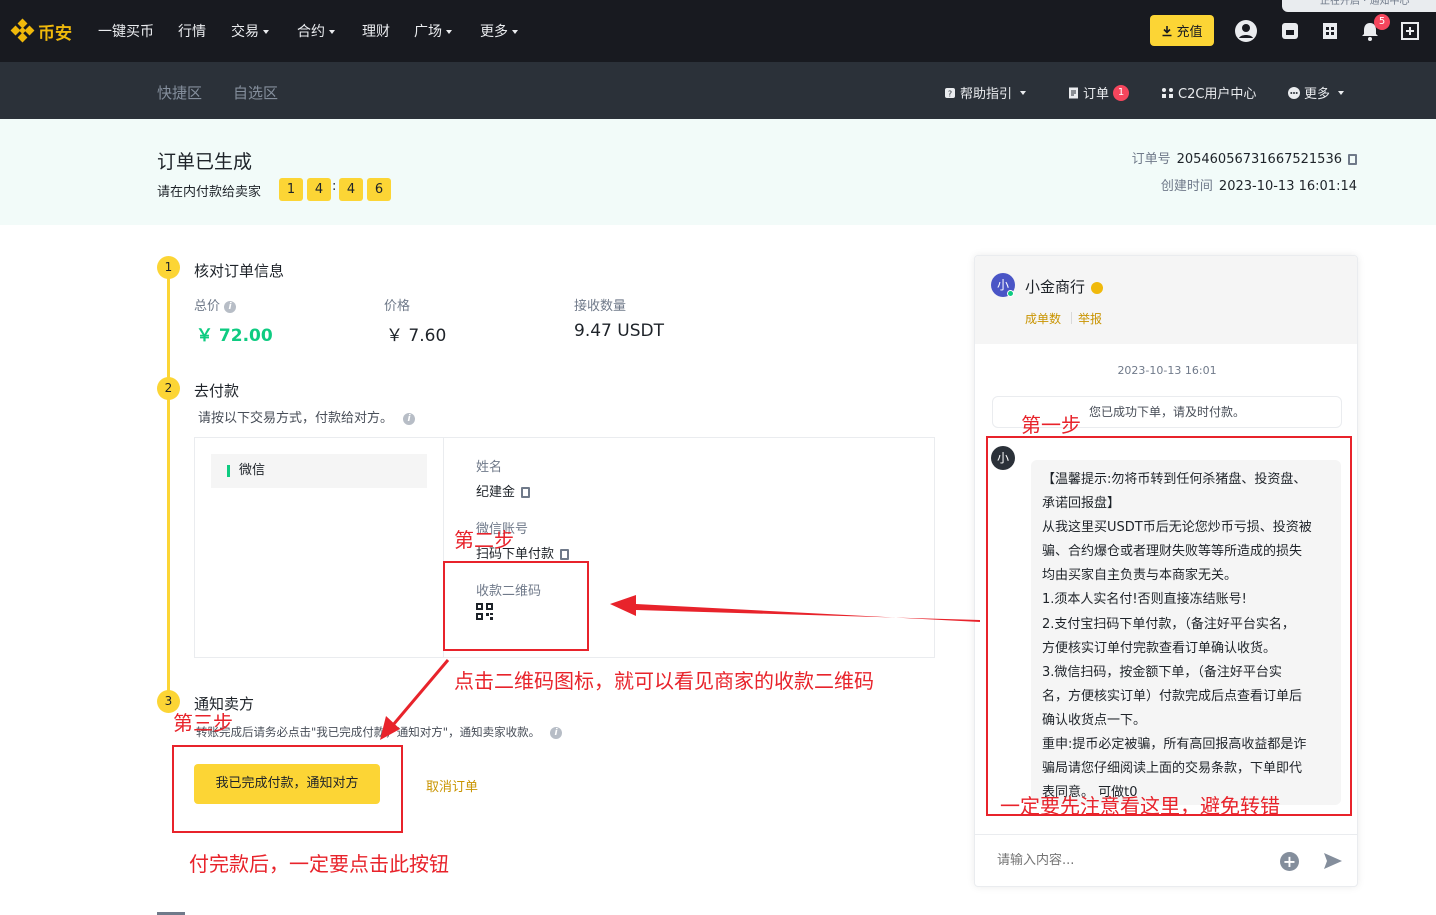 The image size is (1436, 915). I want to click on logo-text: 币安, so click(55, 33).